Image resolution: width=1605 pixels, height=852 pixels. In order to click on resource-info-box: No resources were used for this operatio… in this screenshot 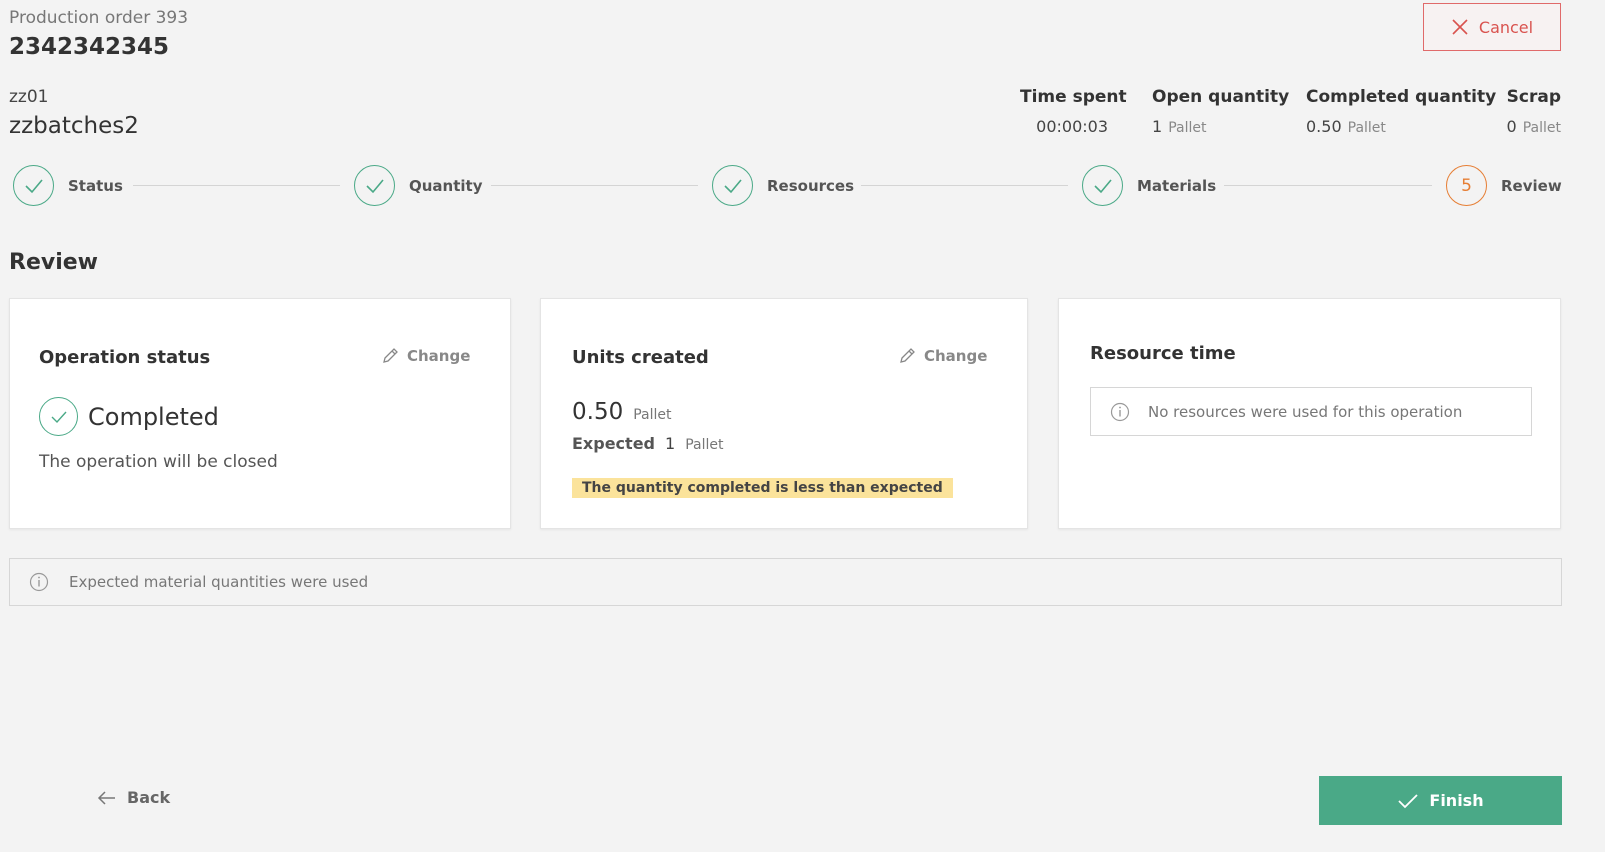, I will do `click(1311, 411)`.